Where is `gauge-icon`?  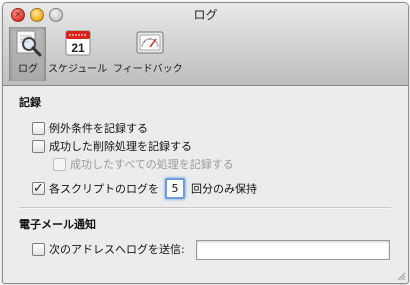
gauge-icon is located at coordinates (150, 42).